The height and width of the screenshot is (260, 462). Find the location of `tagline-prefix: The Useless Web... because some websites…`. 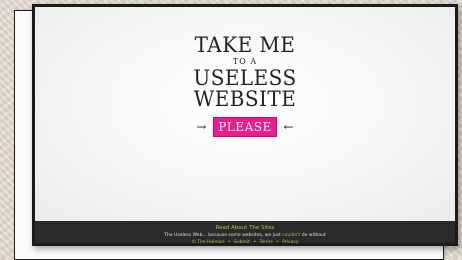

tagline-prefix: The Useless Web... because some websites… is located at coordinates (222, 235).